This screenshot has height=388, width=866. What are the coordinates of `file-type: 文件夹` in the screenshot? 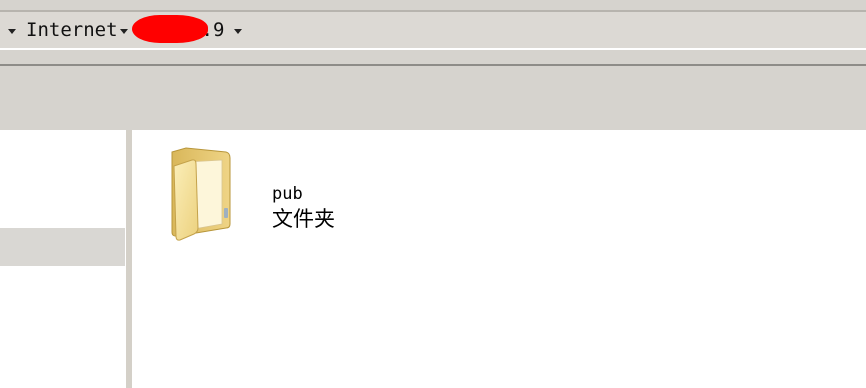 It's located at (303, 219).